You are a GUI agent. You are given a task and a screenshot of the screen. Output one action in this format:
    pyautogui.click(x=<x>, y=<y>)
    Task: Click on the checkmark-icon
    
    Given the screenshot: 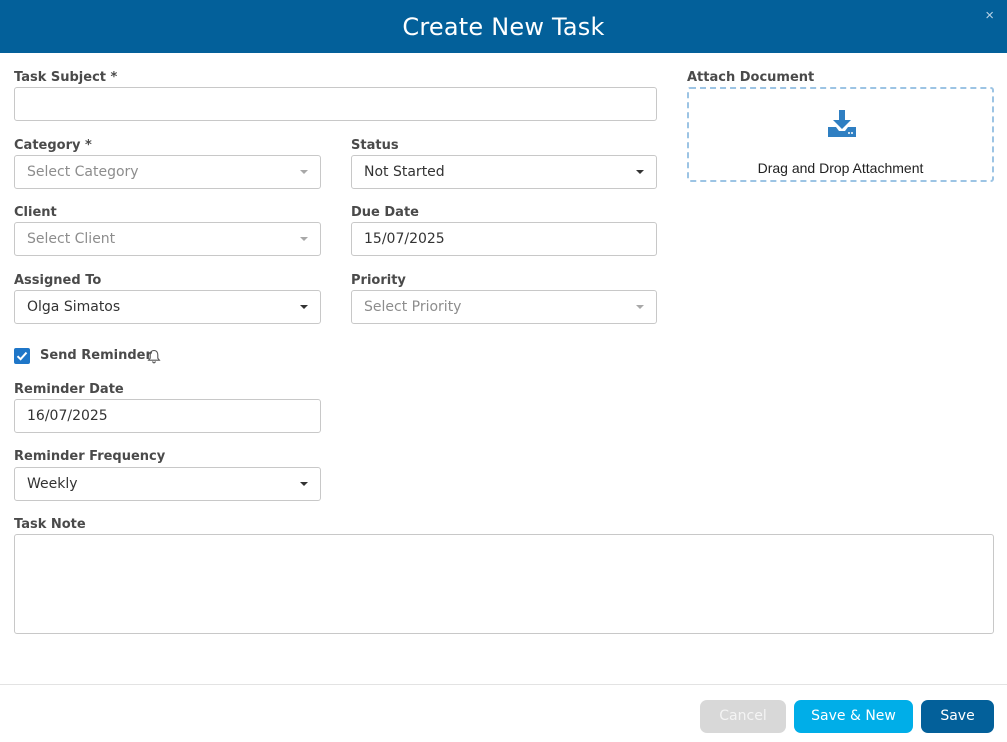 What is the action you would take?
    pyautogui.click(x=22, y=356)
    